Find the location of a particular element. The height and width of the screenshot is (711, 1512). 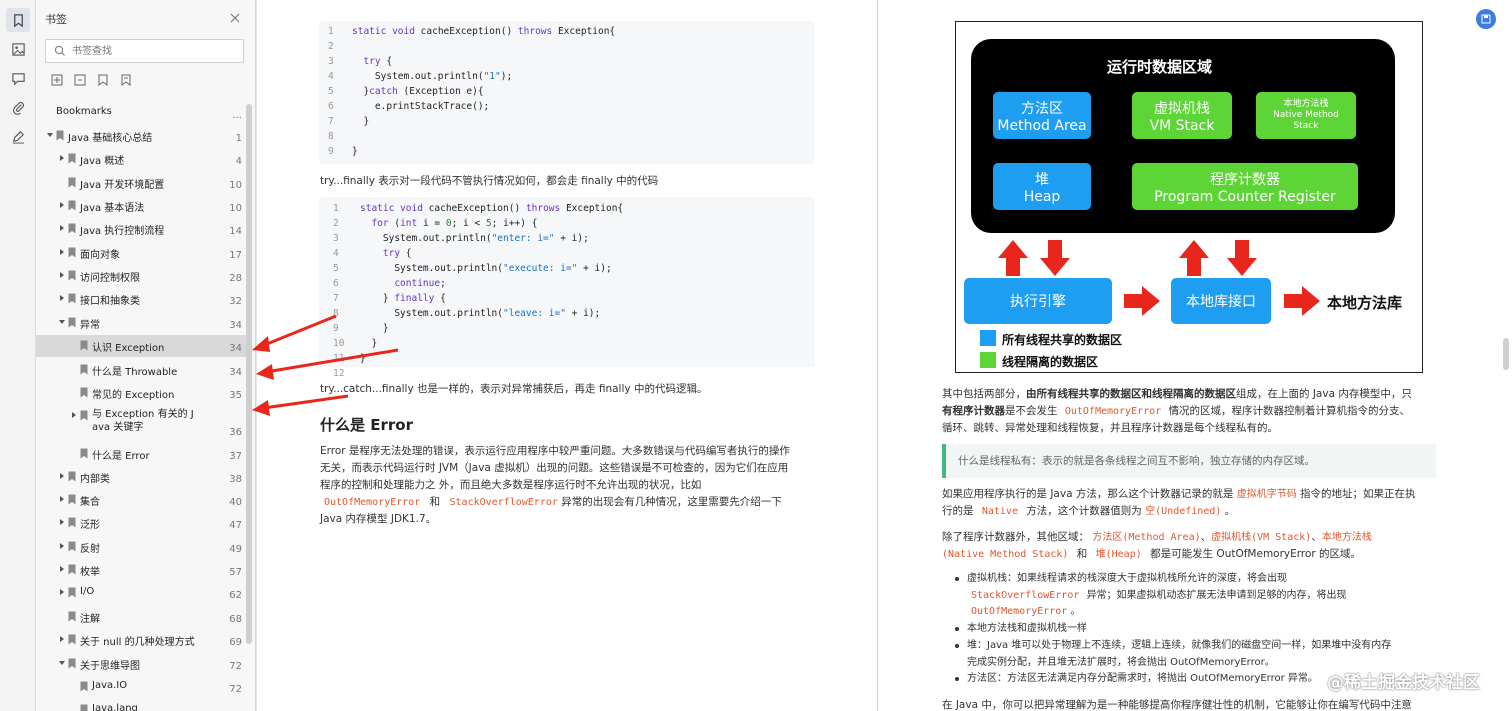

bookmark-search-input is located at coordinates (155, 51).